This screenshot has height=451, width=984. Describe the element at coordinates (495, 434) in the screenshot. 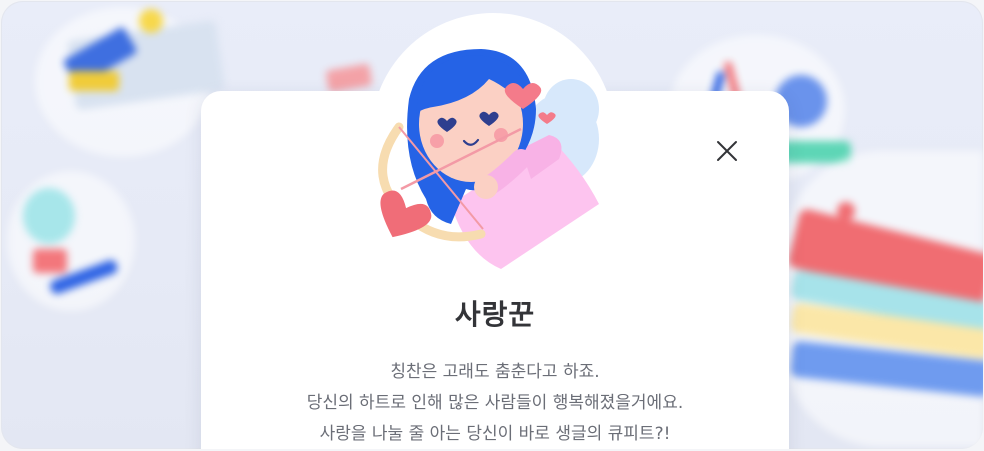

I see `description-line: 사랑을 나눌 줄 아는 당신이 바로 생글의 큐피트?!` at that location.